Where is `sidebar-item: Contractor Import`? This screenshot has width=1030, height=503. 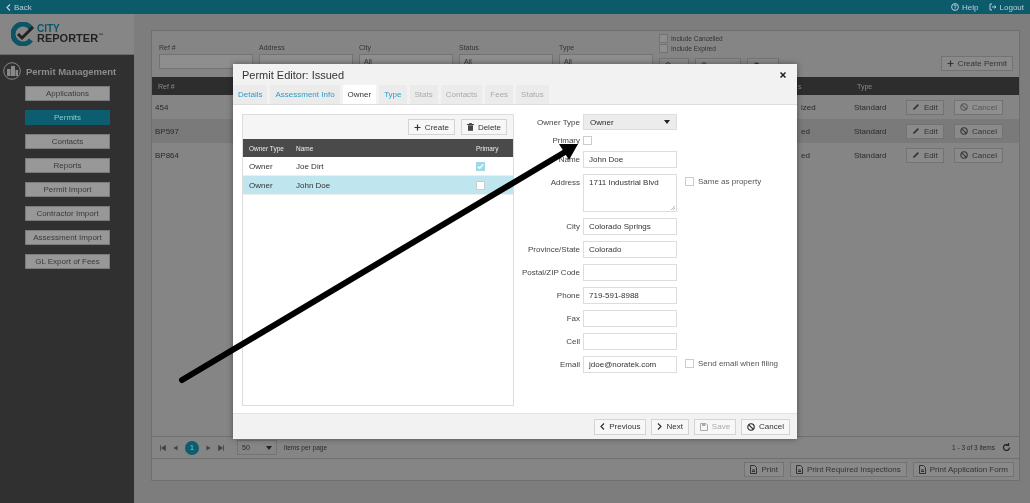 sidebar-item: Contractor Import is located at coordinates (67, 213).